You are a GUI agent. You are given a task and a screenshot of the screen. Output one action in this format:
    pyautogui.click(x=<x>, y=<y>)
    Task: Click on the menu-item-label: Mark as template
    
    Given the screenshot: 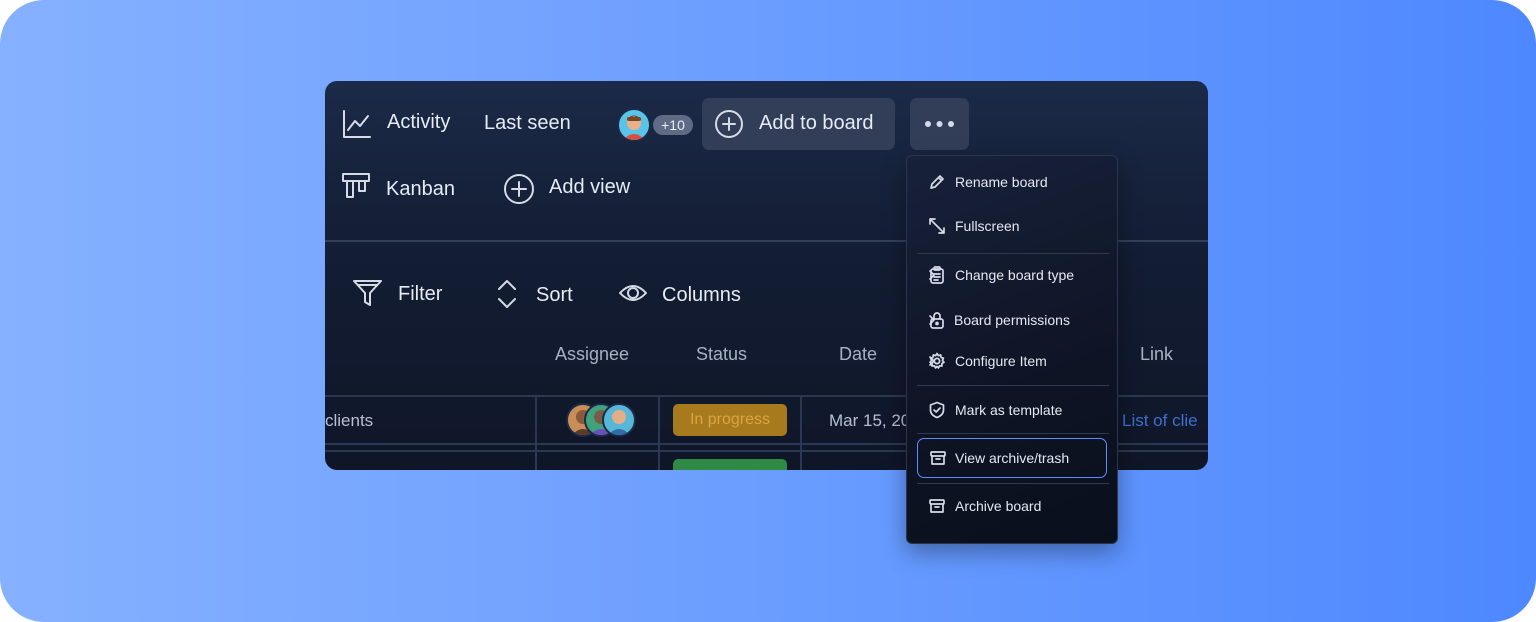 What is the action you would take?
    pyautogui.click(x=1009, y=410)
    